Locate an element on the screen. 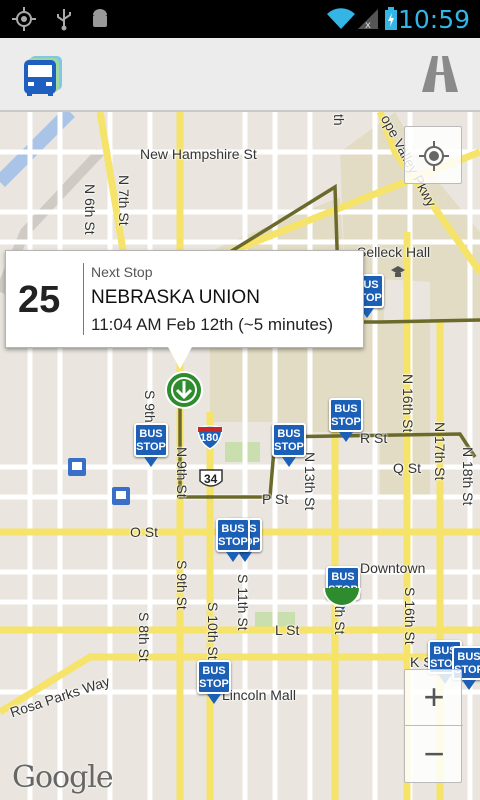 Image resolution: width=480 pixels, height=800 pixels. route-number: 25 is located at coordinates (39, 300).